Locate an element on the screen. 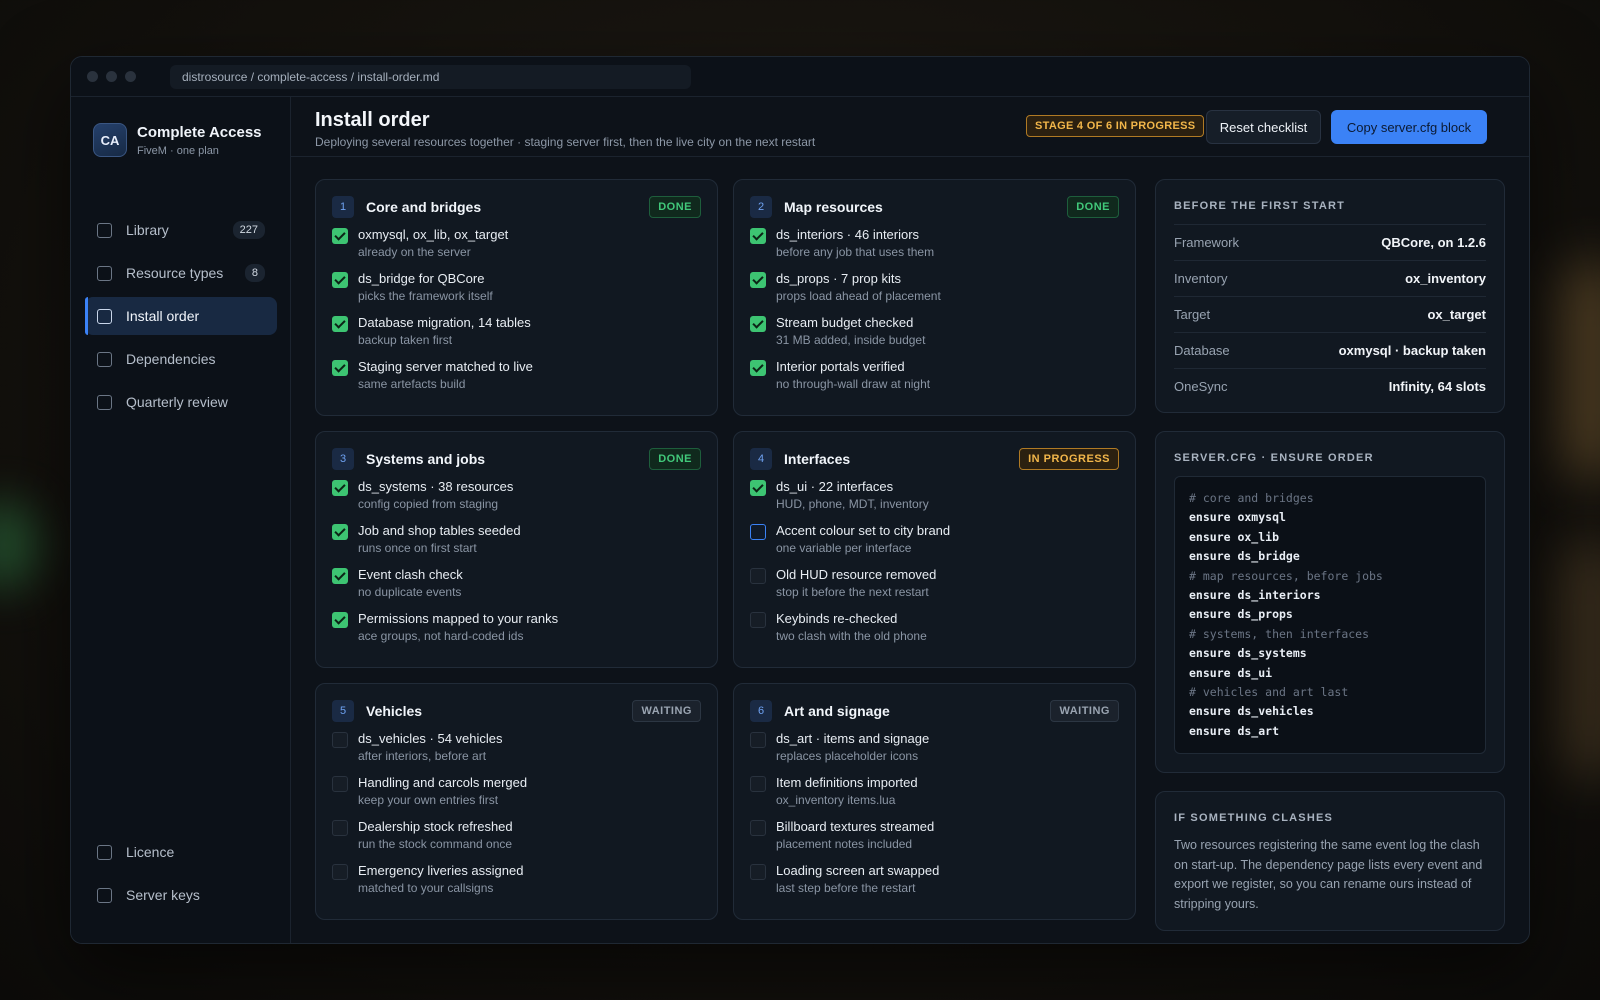 The height and width of the screenshot is (1000, 1600). stage-header: 5 Vehicles WAITING is located at coordinates (516, 711).